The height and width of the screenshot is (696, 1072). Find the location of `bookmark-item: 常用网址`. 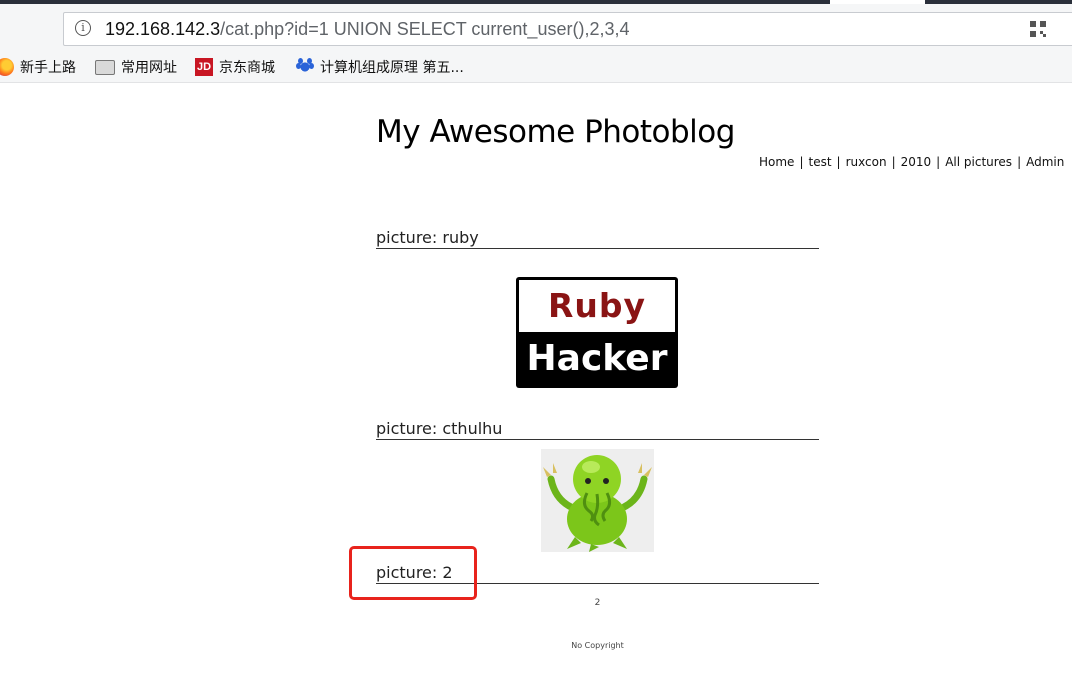

bookmark-item: 常用网址 is located at coordinates (136, 67).